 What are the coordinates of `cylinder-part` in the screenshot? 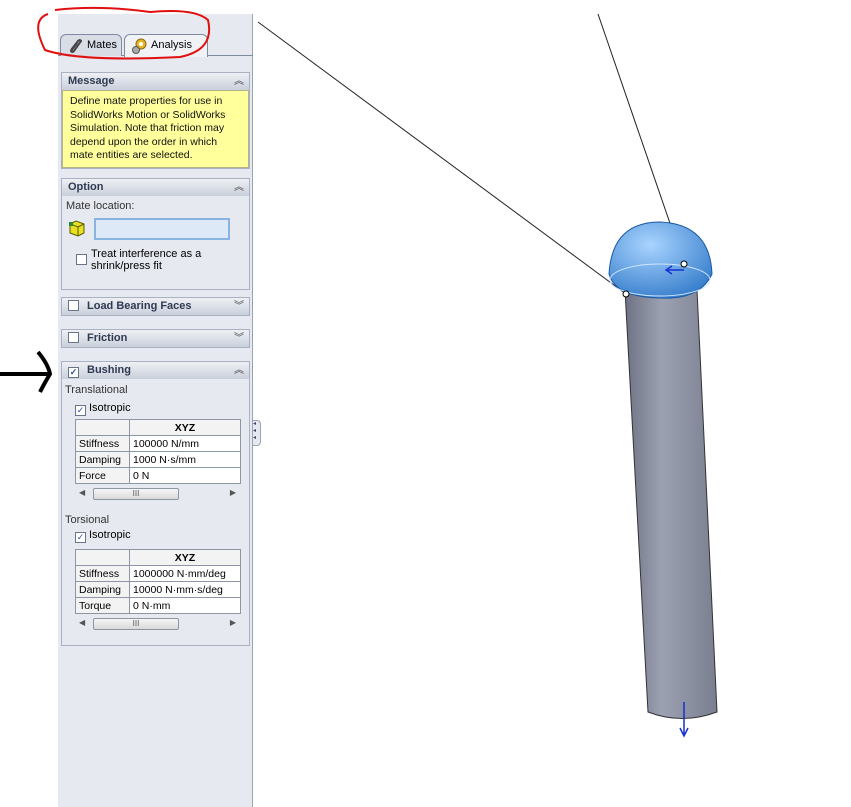 It's located at (671, 504).